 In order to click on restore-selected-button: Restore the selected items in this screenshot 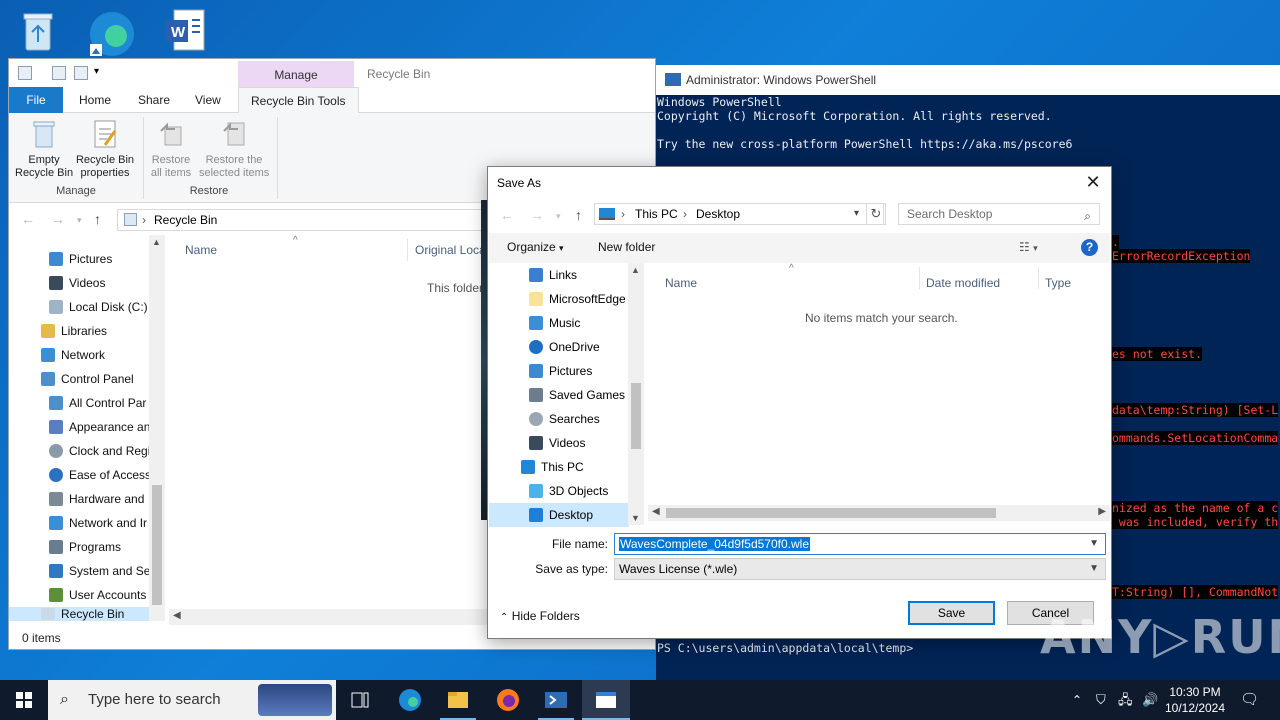, I will do `click(234, 149)`.